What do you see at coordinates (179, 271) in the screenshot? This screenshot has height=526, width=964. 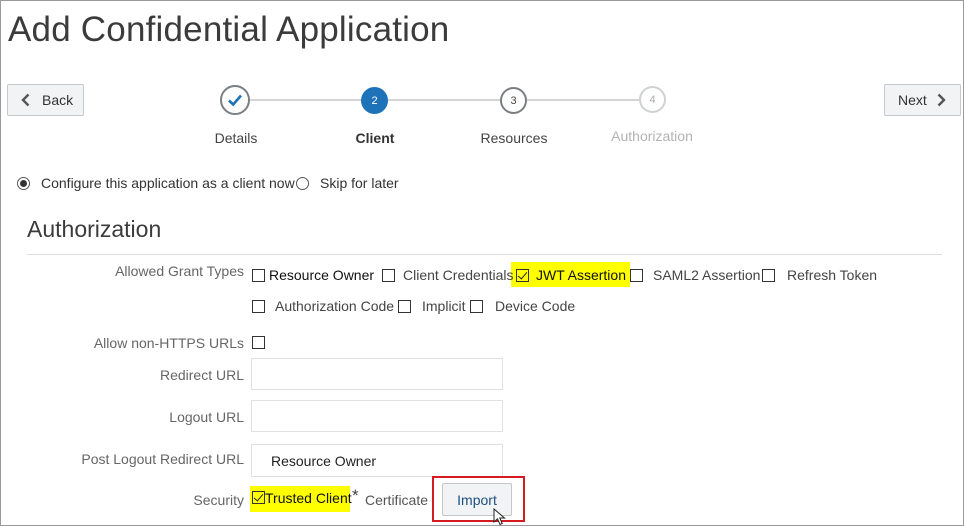 I see `allowed-grant-types-label: Allowed Grant Types` at bounding box center [179, 271].